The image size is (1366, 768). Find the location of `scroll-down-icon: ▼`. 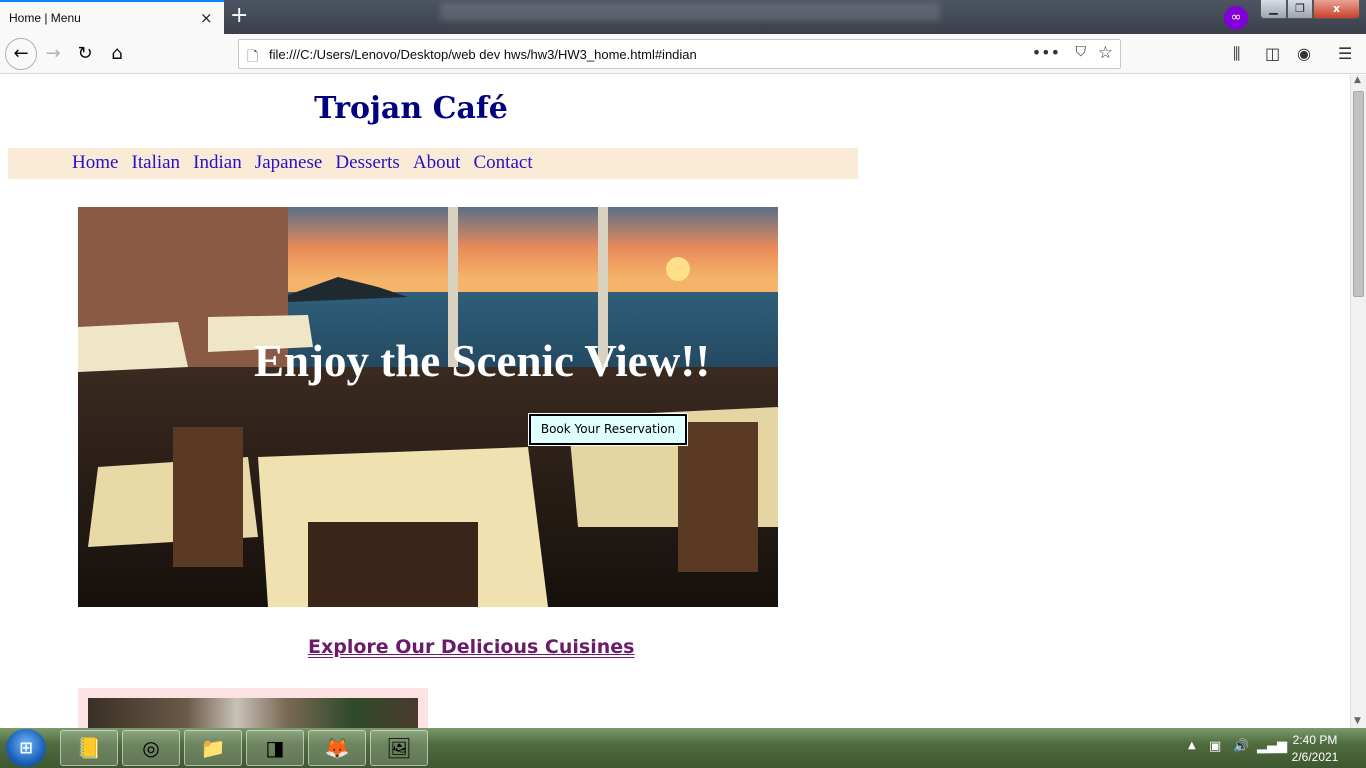

scroll-down-icon: ▼ is located at coordinates (1357, 721).